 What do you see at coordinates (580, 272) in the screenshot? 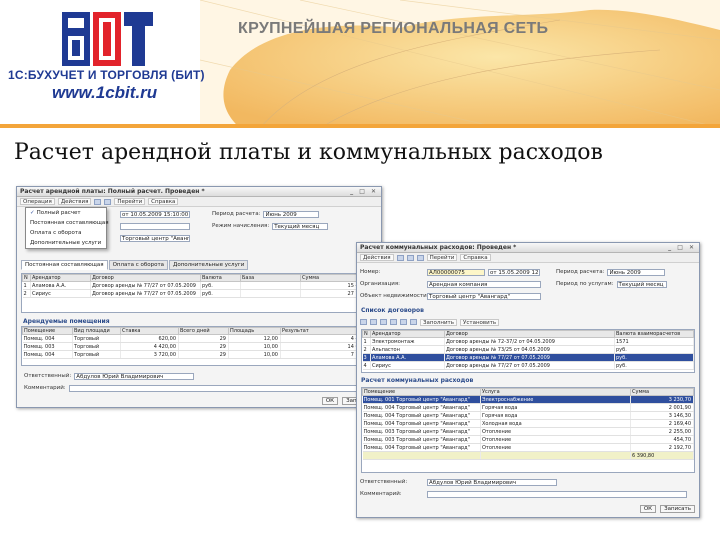
I see `period-label: Период расчета:` at bounding box center [580, 272].